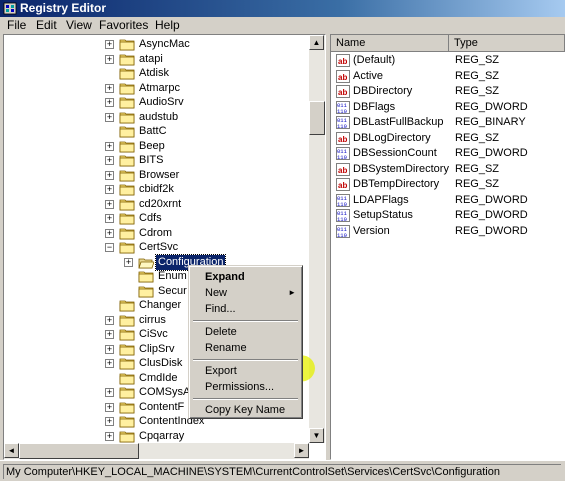 Image resolution: width=565 pixels, height=481 pixels. I want to click on tree-node-label: CmdIde, so click(158, 377).